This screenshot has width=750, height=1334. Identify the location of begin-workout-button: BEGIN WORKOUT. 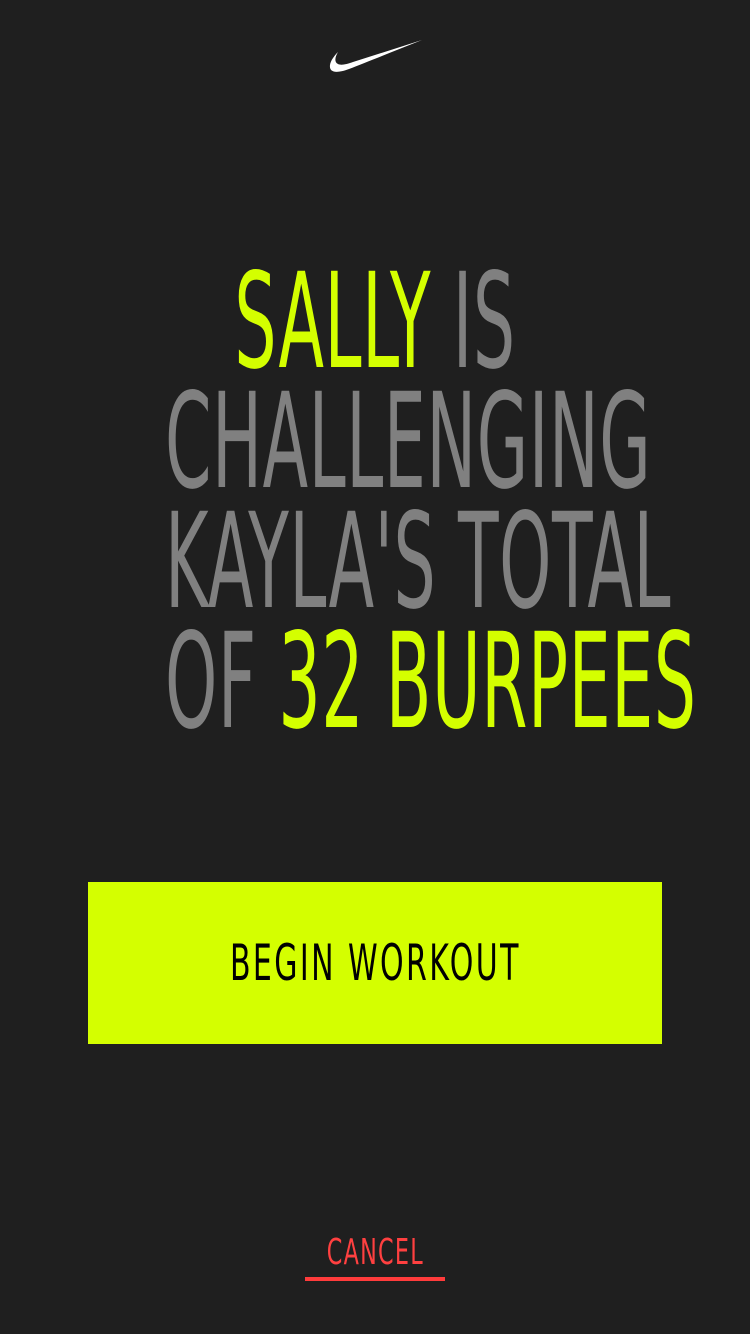
(375, 963).